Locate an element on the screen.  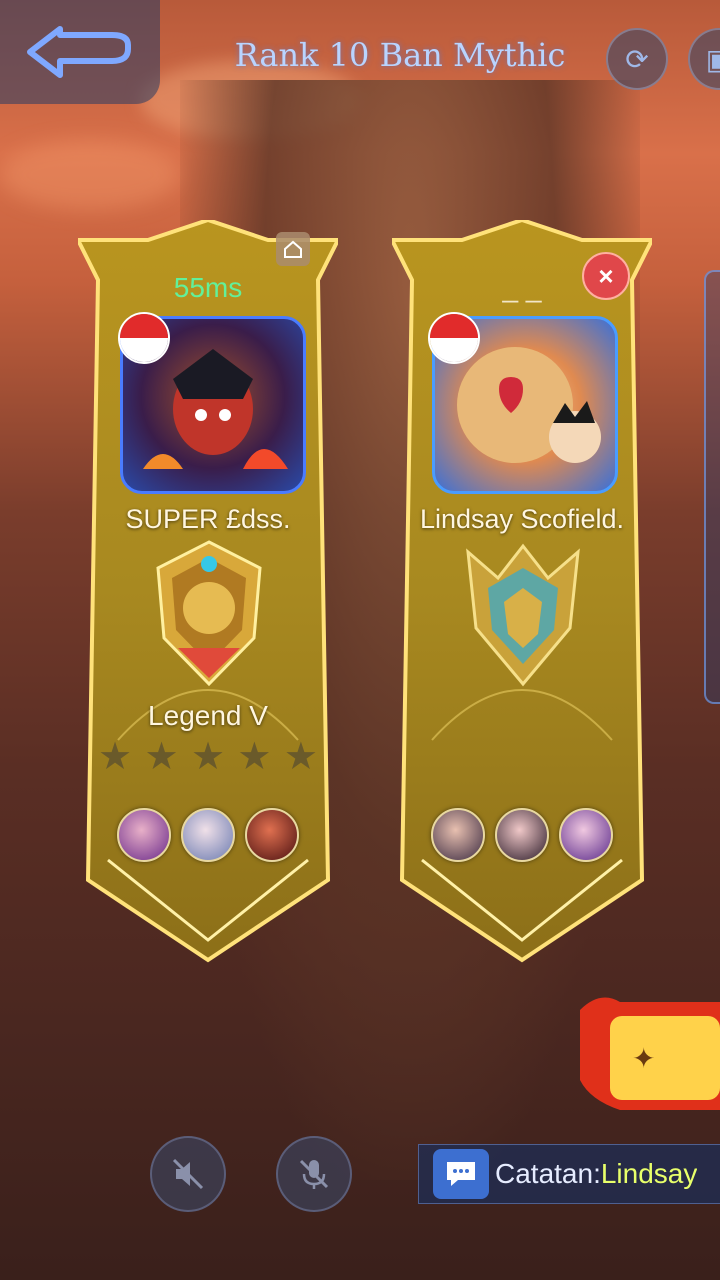
refresh-button: ⟳ is located at coordinates (637, 59).